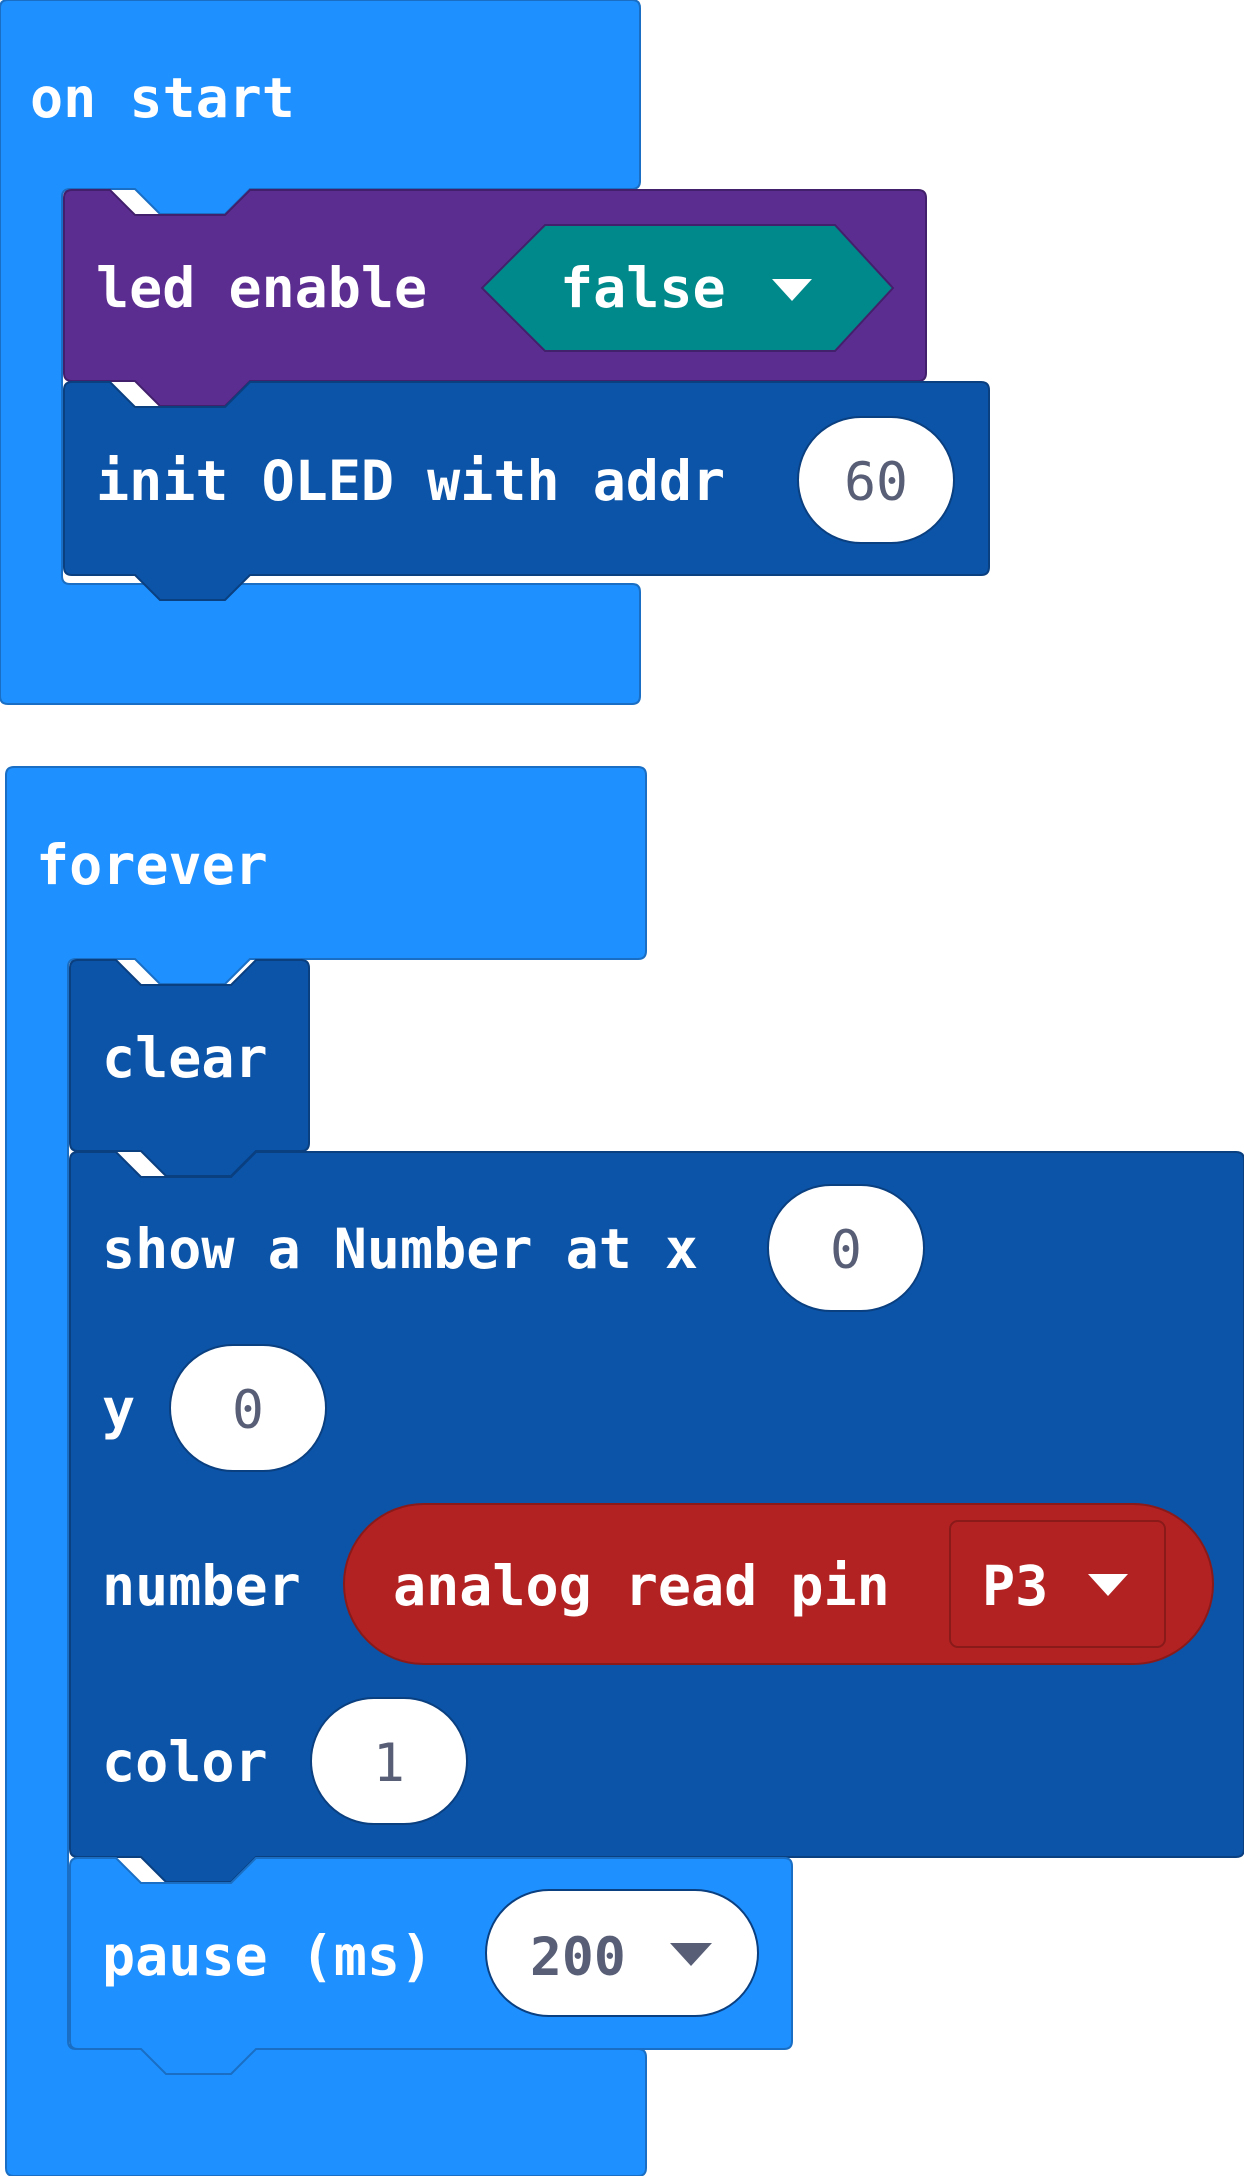 The width and height of the screenshot is (1244, 2176). Describe the element at coordinates (118, 1409) in the screenshot. I see `show-number-y-label: y` at that location.